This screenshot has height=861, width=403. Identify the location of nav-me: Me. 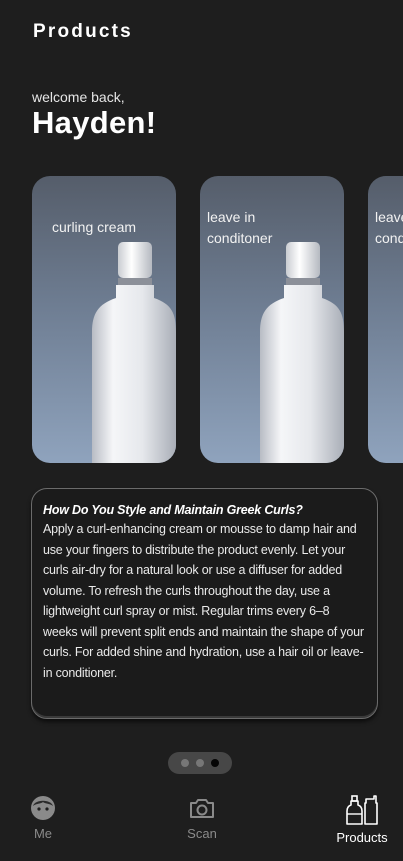
(43, 818).